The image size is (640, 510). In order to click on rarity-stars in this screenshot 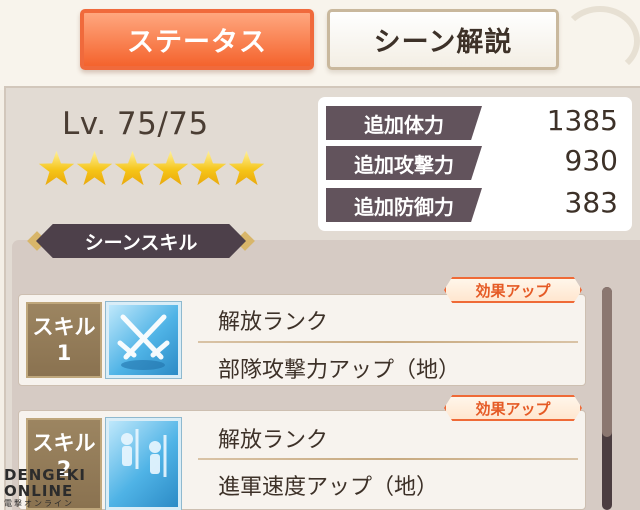, I will do `click(151, 168)`.